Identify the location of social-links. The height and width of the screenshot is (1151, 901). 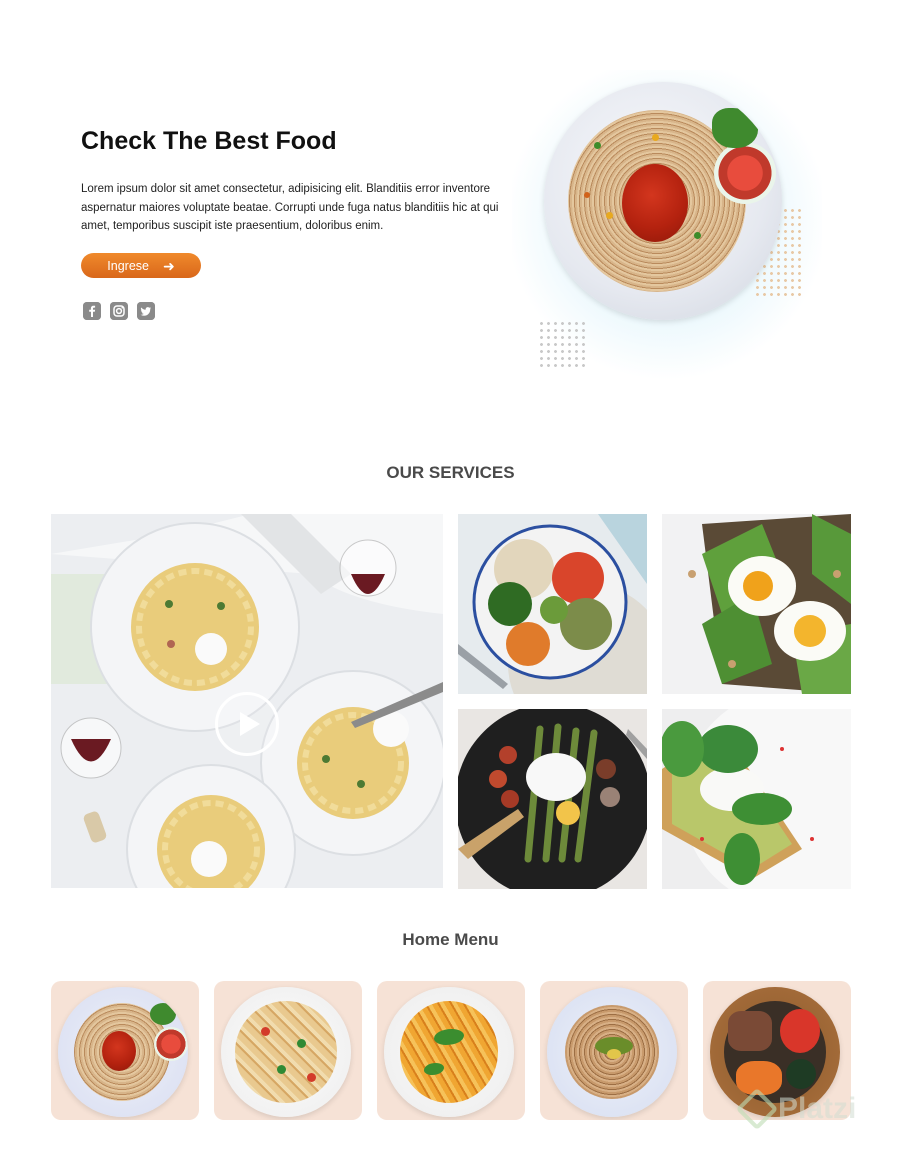
(119, 311).